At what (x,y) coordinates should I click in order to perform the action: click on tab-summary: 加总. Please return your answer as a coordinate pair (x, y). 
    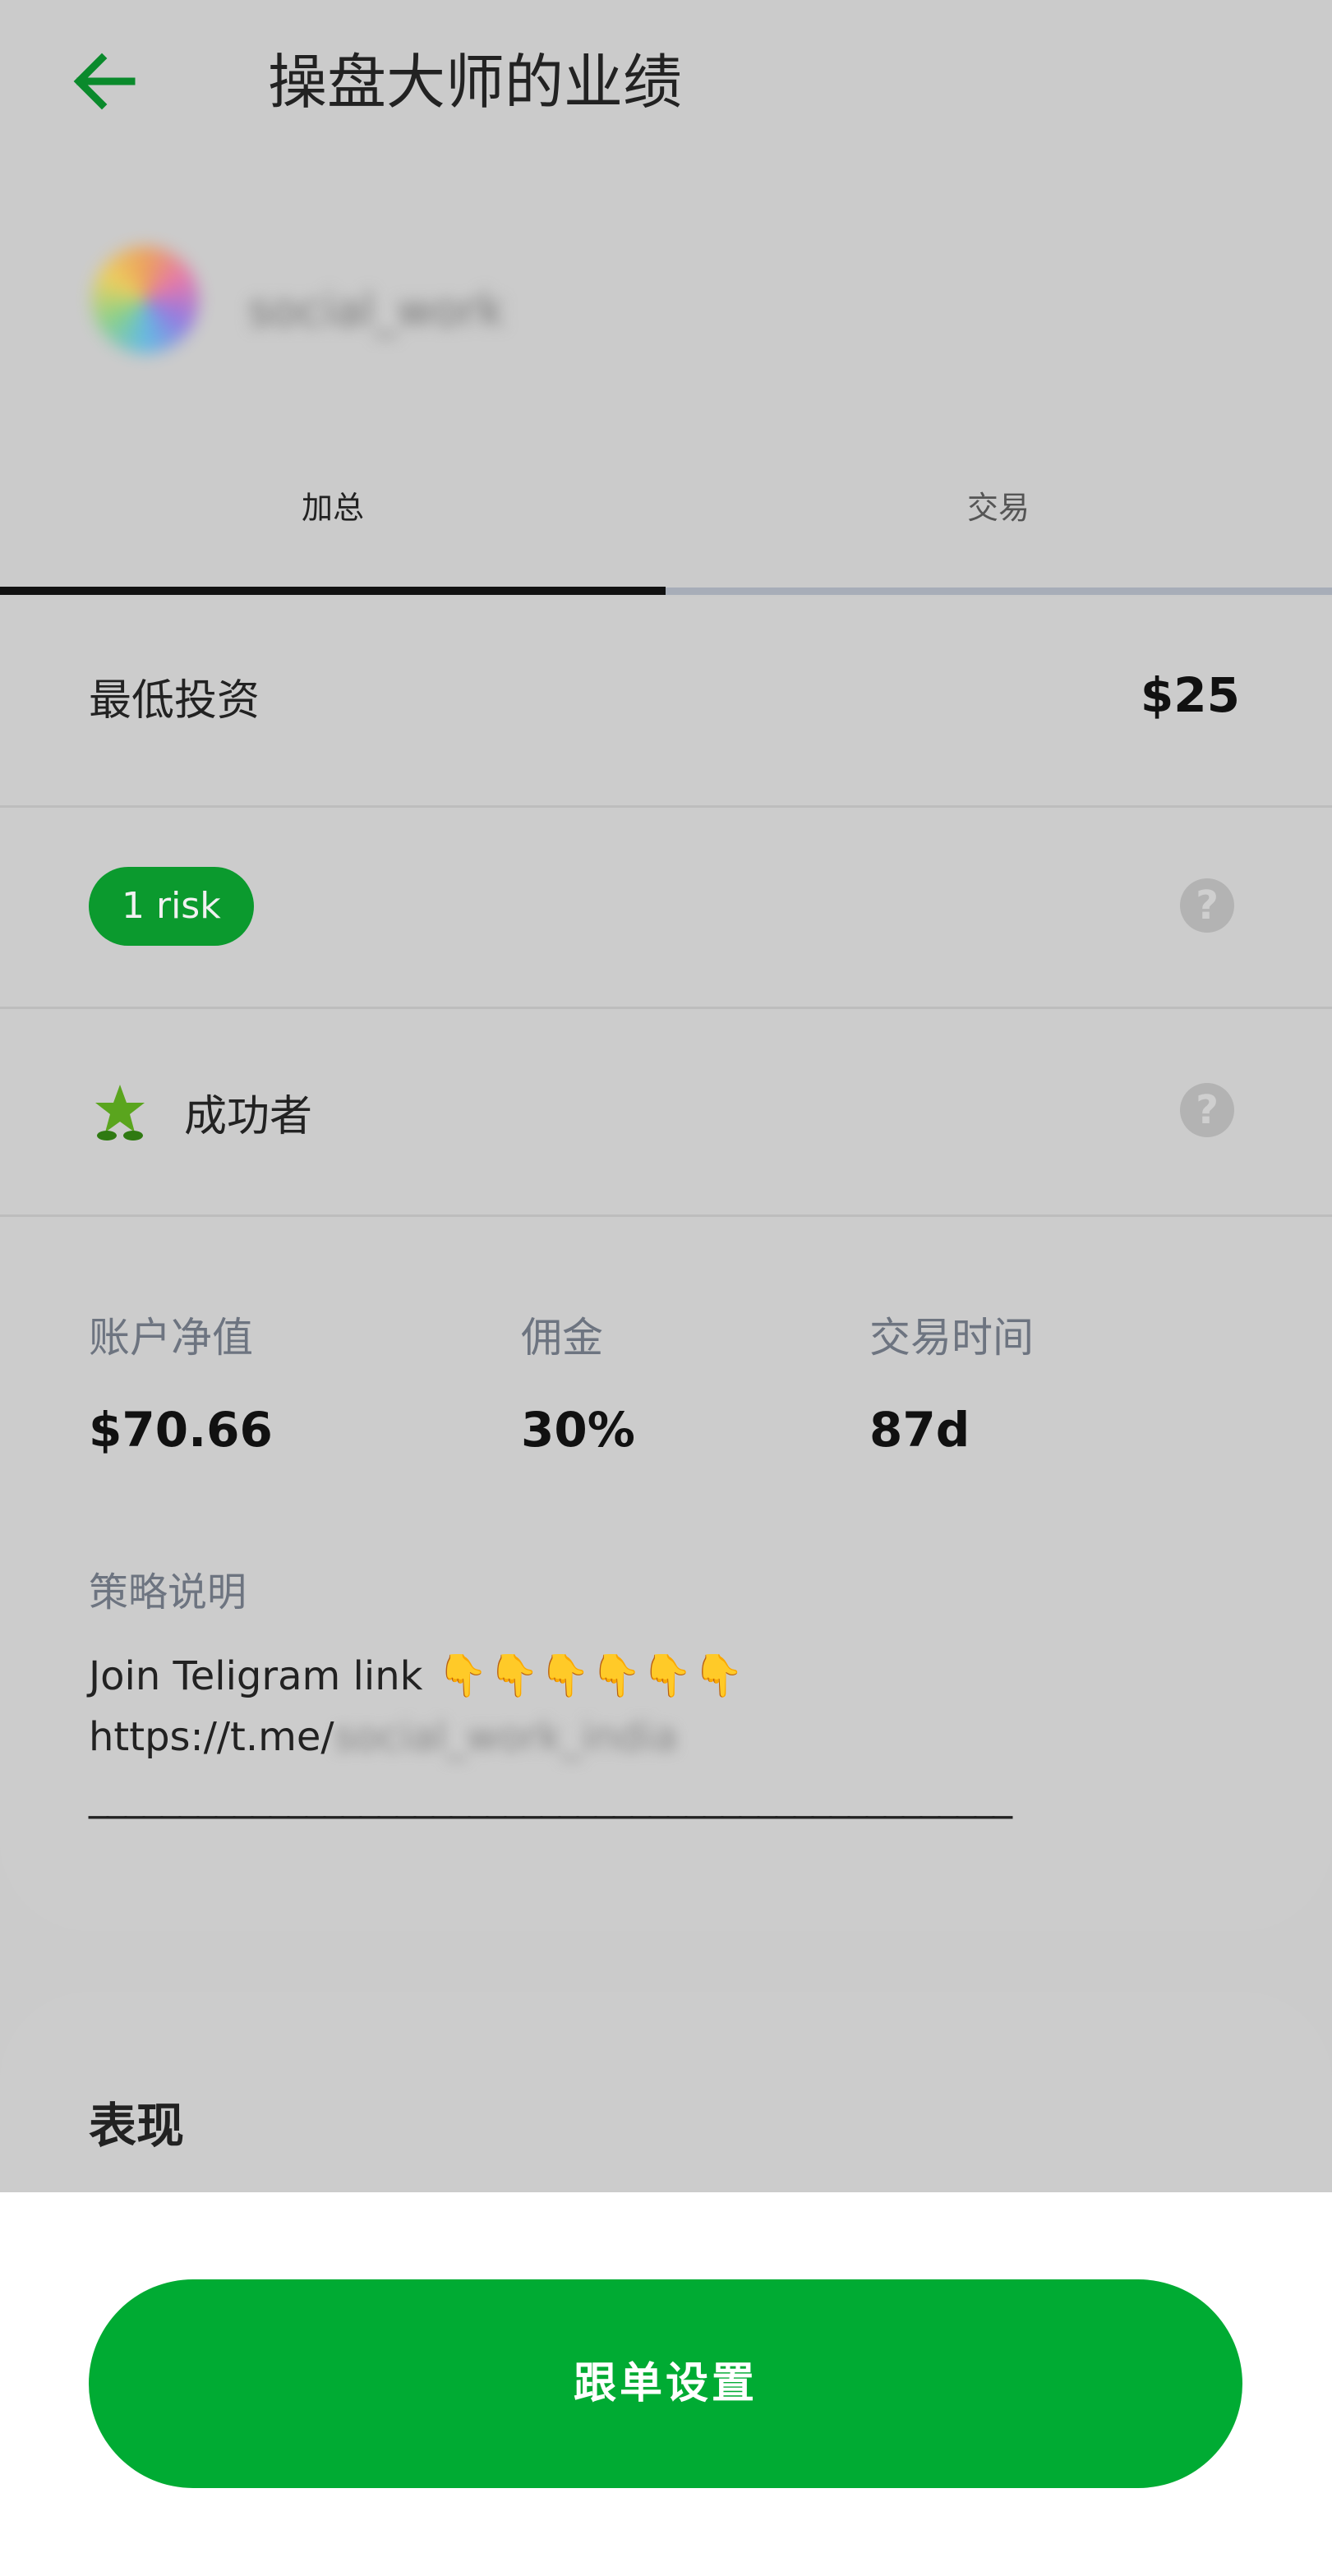
    Looking at the image, I should click on (333, 524).